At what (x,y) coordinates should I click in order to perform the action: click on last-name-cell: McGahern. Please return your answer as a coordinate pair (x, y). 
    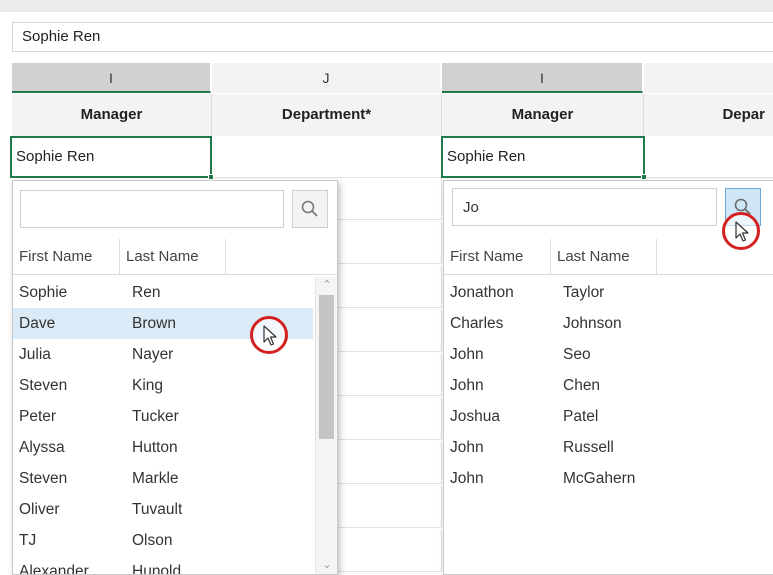
    Looking at the image, I should click on (599, 478).